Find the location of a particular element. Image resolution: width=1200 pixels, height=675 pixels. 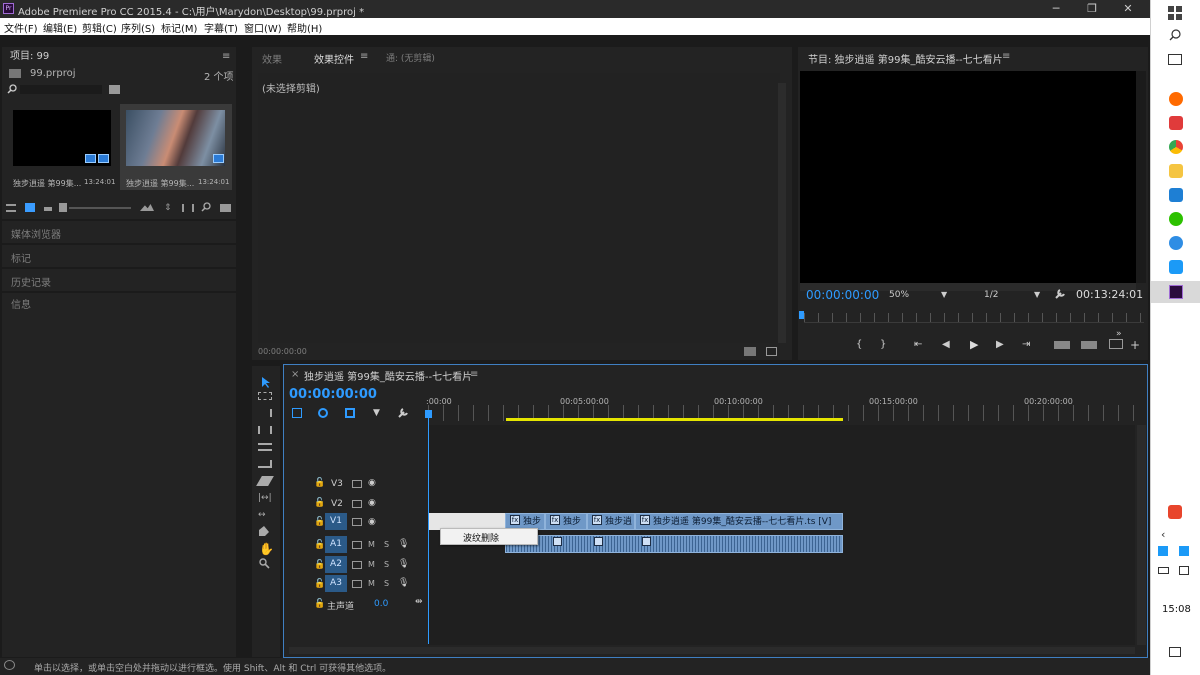

context-menu-ripple-delete: 波纹删除 is located at coordinates (481, 537).